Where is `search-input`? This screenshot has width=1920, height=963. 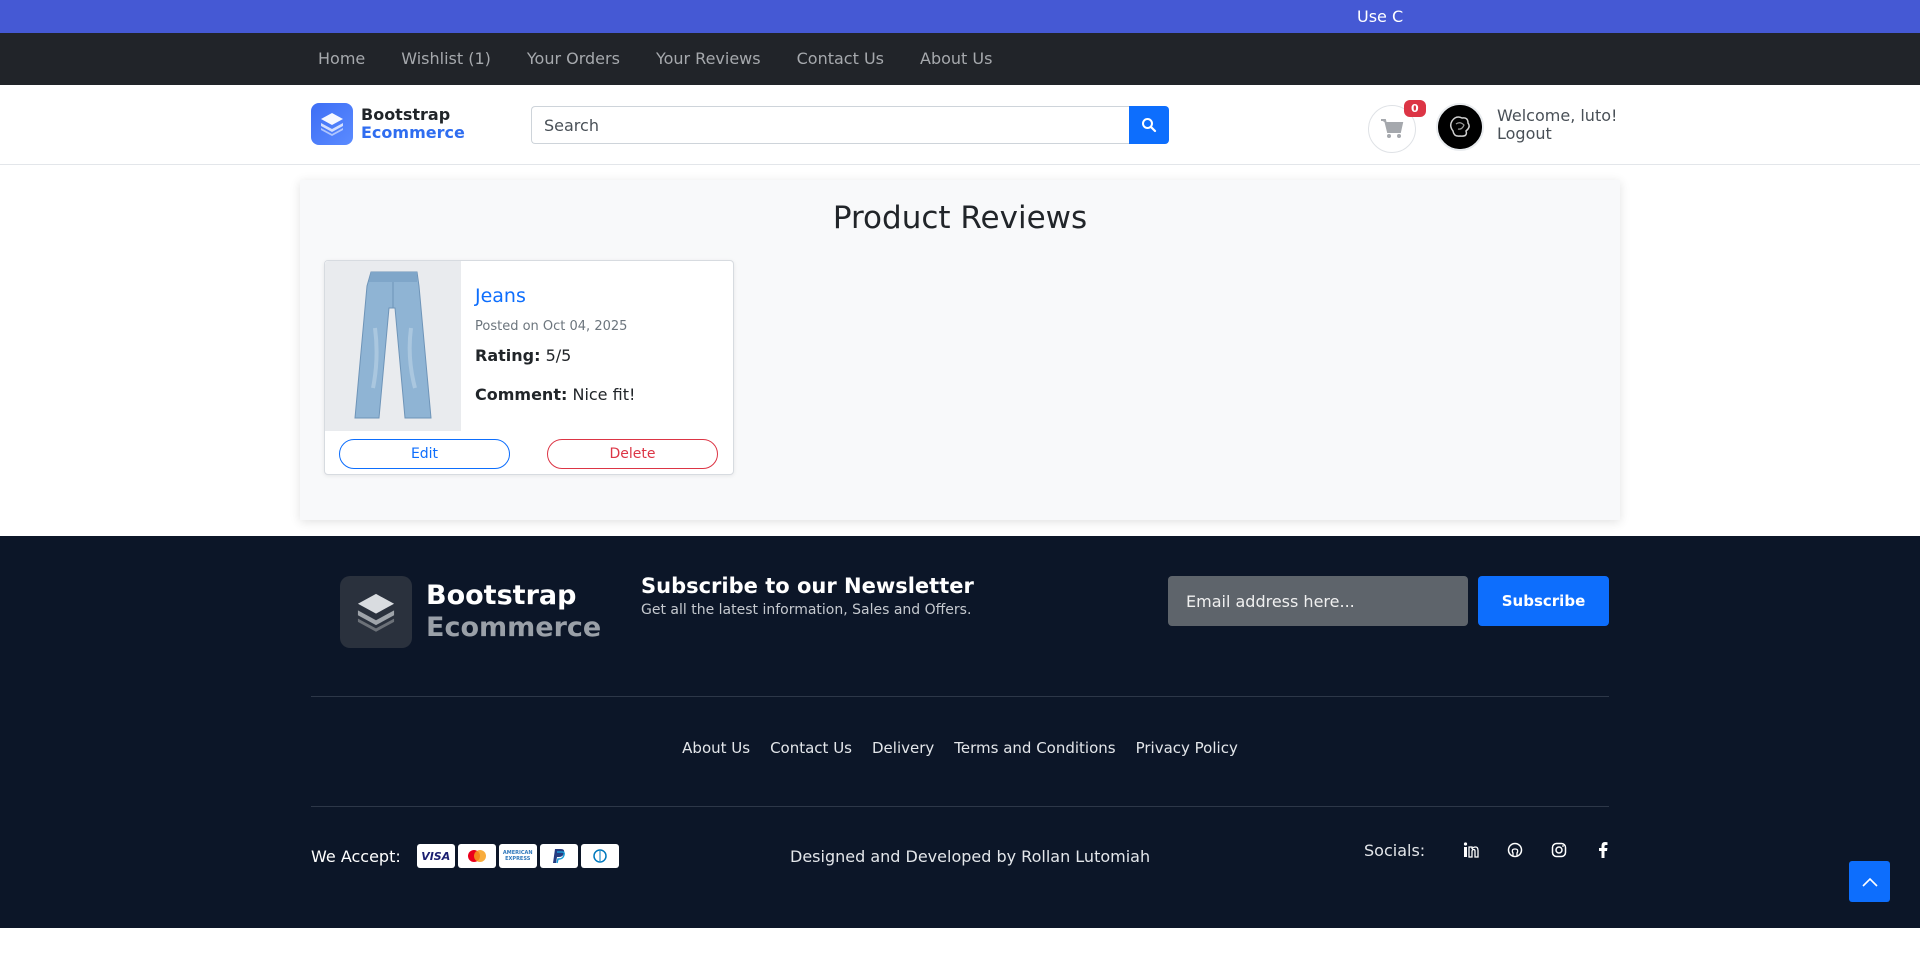 search-input is located at coordinates (830, 125).